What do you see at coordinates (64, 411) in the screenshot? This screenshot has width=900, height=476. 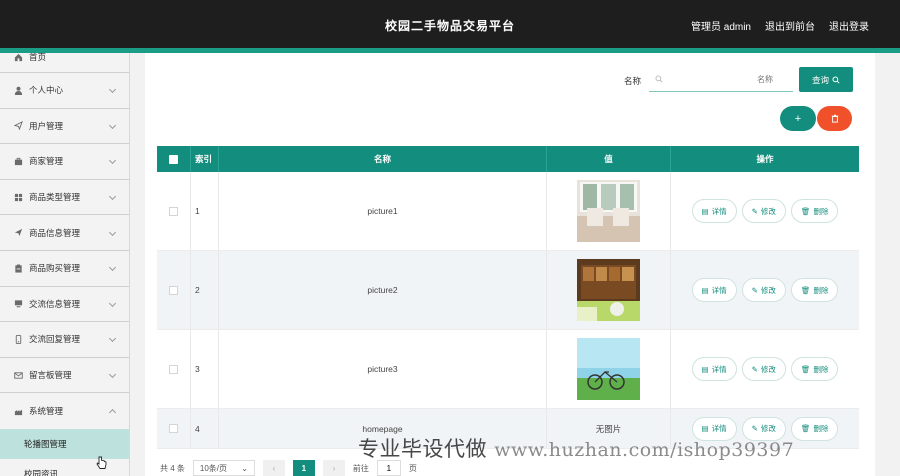 I see `sidebar-item-system-management: 系统管理` at bounding box center [64, 411].